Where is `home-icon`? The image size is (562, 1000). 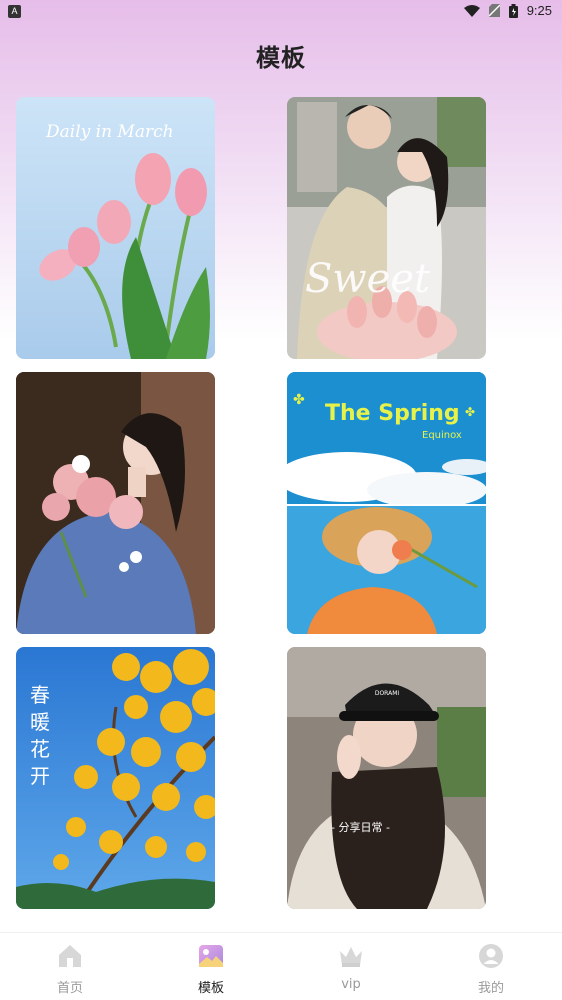
home-icon is located at coordinates (70, 956).